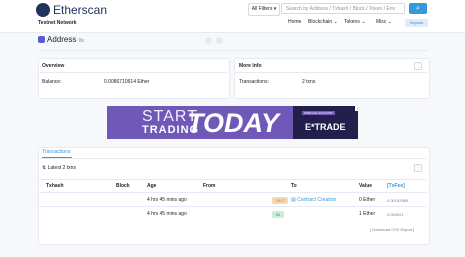 This screenshot has width=465, height=257. What do you see at coordinates (396, 186) in the screenshot?
I see `column-header-txfee: [TxFee]` at bounding box center [396, 186].